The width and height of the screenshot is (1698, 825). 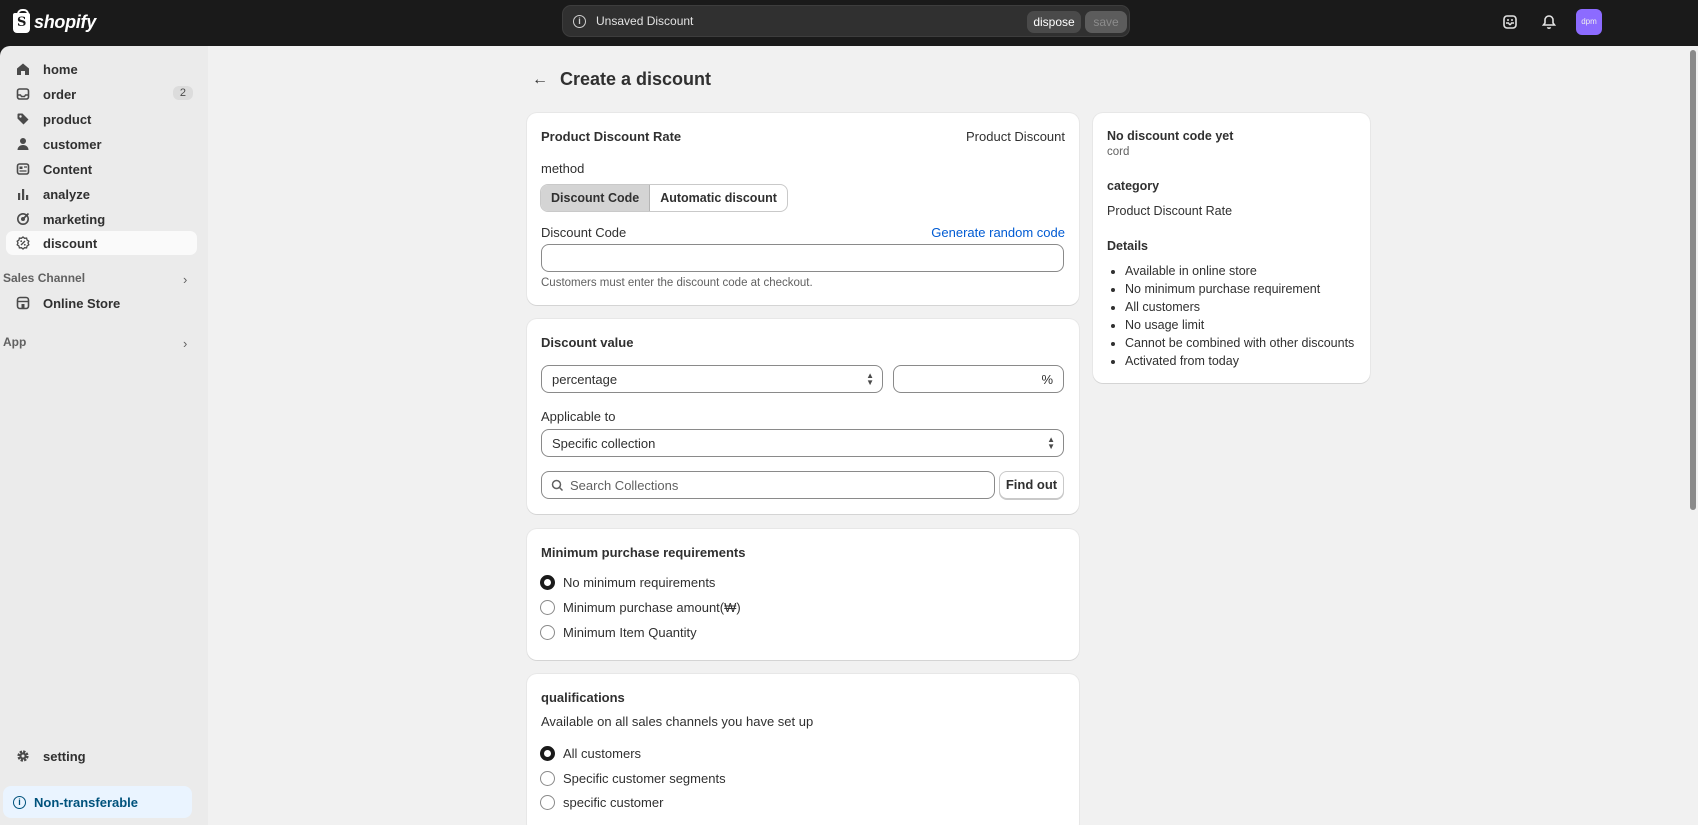 I want to click on sidebar-item-analyze: analyze, so click(x=101, y=194).